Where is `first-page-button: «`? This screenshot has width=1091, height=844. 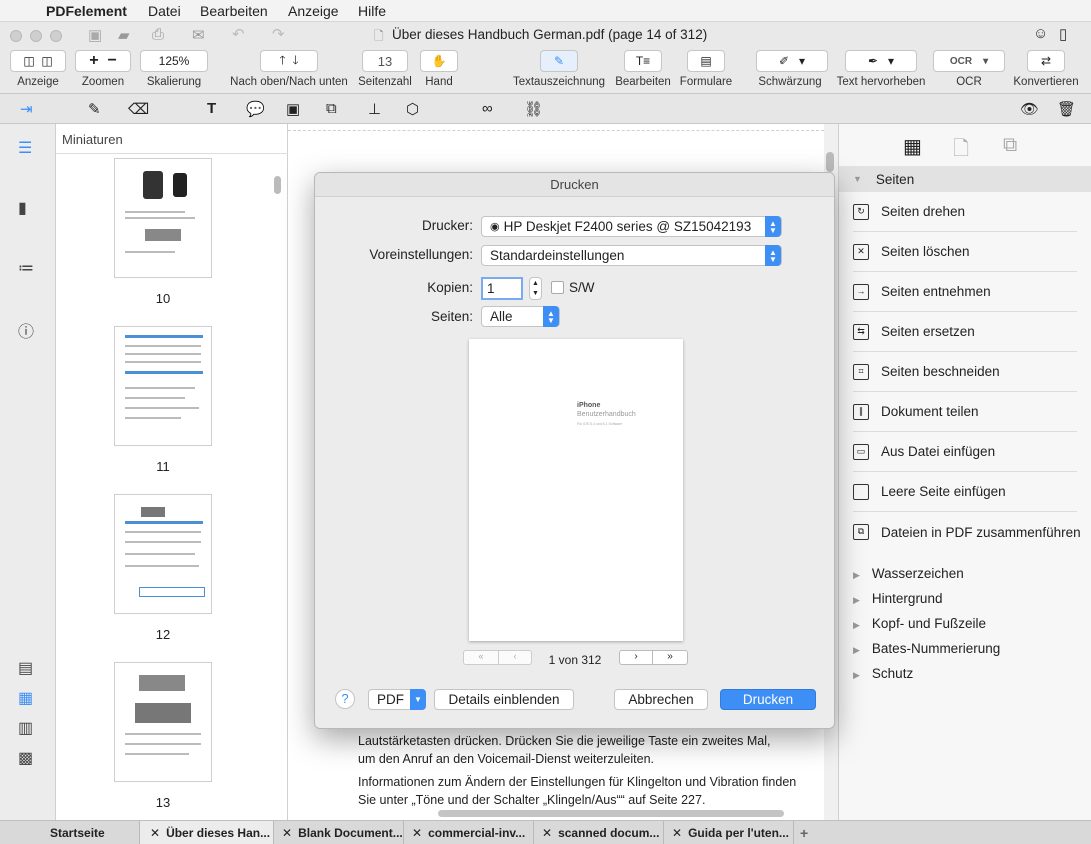 first-page-button: « is located at coordinates (481, 657).